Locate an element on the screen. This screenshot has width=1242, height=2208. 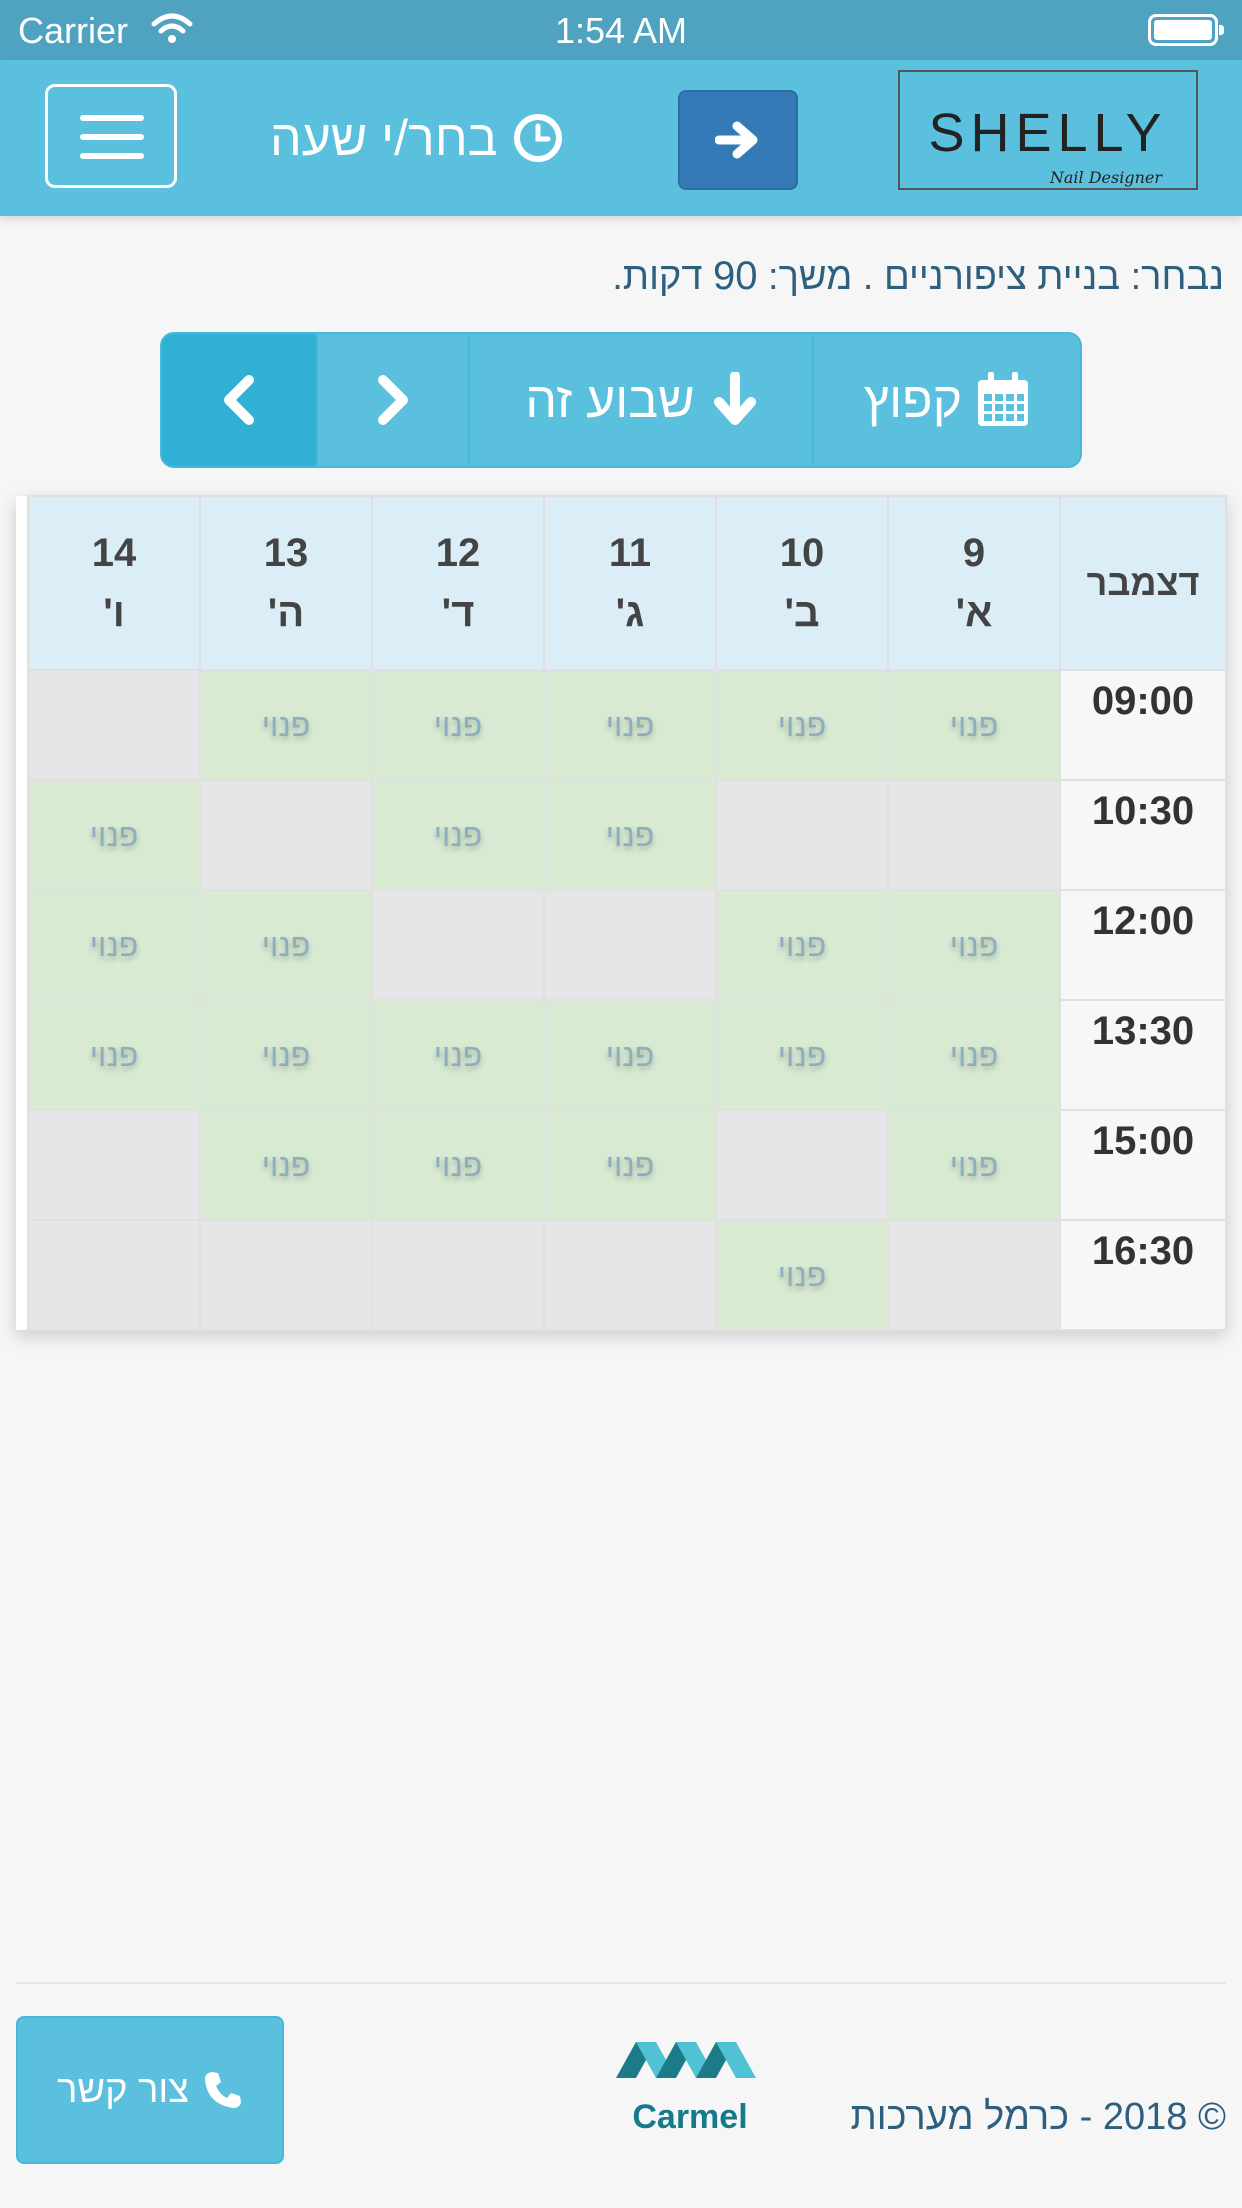
day-of-week: ו' is located at coordinates (114, 613).